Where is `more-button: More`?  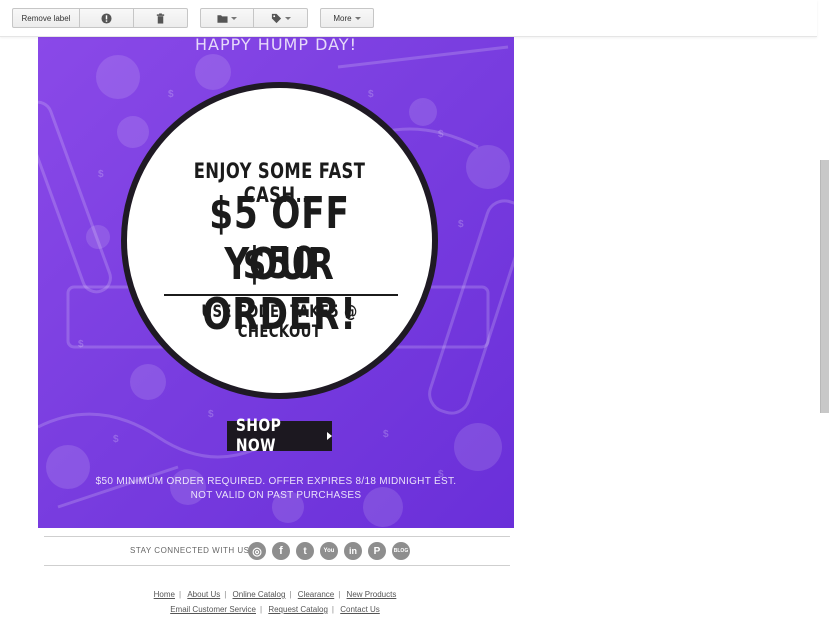
more-button: More is located at coordinates (347, 18).